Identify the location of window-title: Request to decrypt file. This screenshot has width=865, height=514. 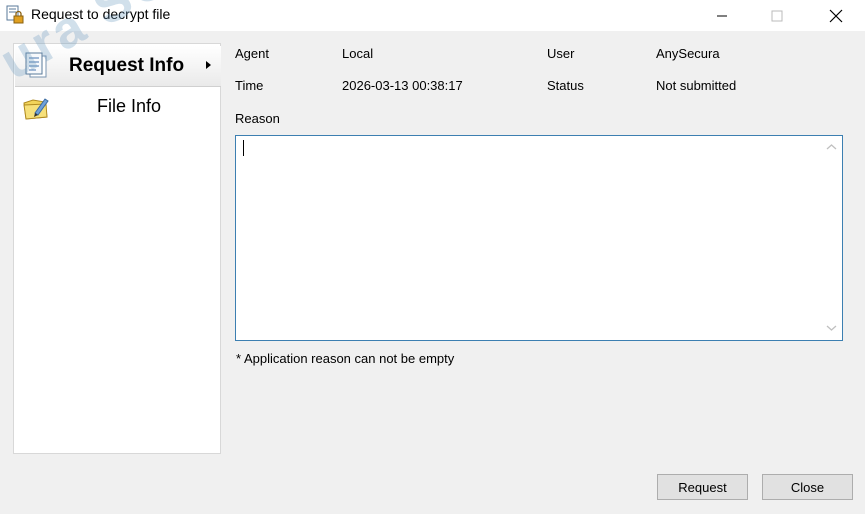
(101, 14).